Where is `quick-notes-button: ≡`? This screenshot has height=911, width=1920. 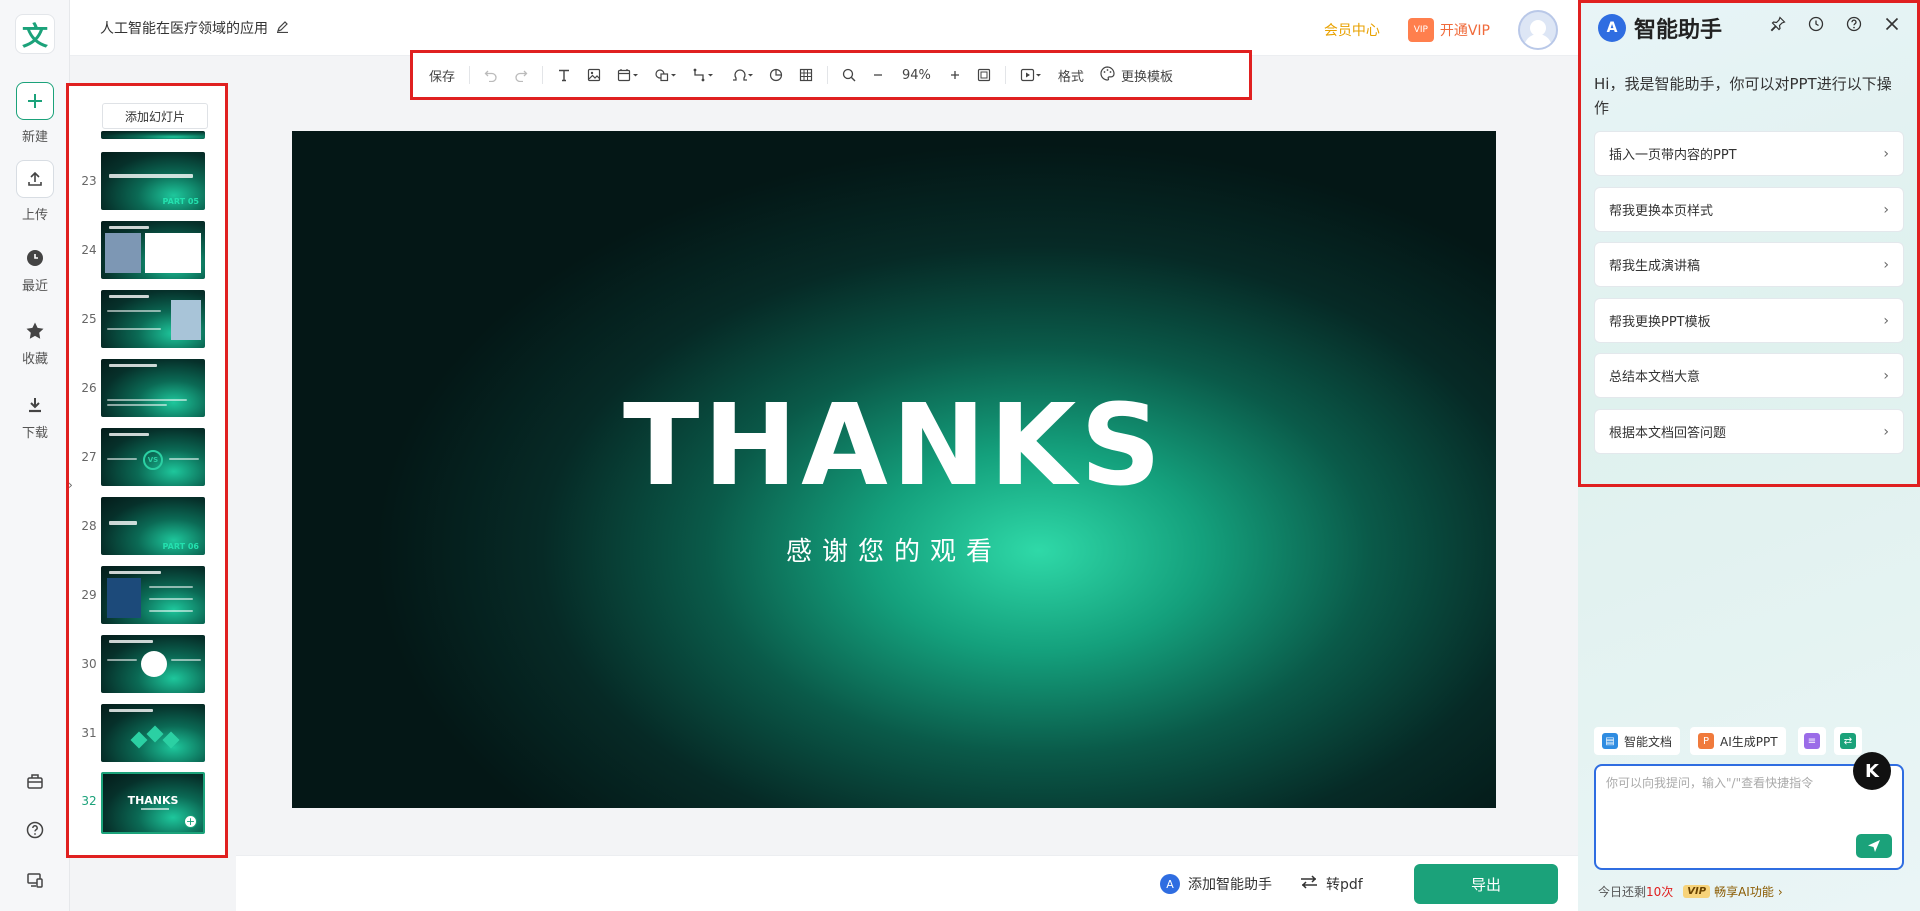 quick-notes-button: ≡ is located at coordinates (1812, 741).